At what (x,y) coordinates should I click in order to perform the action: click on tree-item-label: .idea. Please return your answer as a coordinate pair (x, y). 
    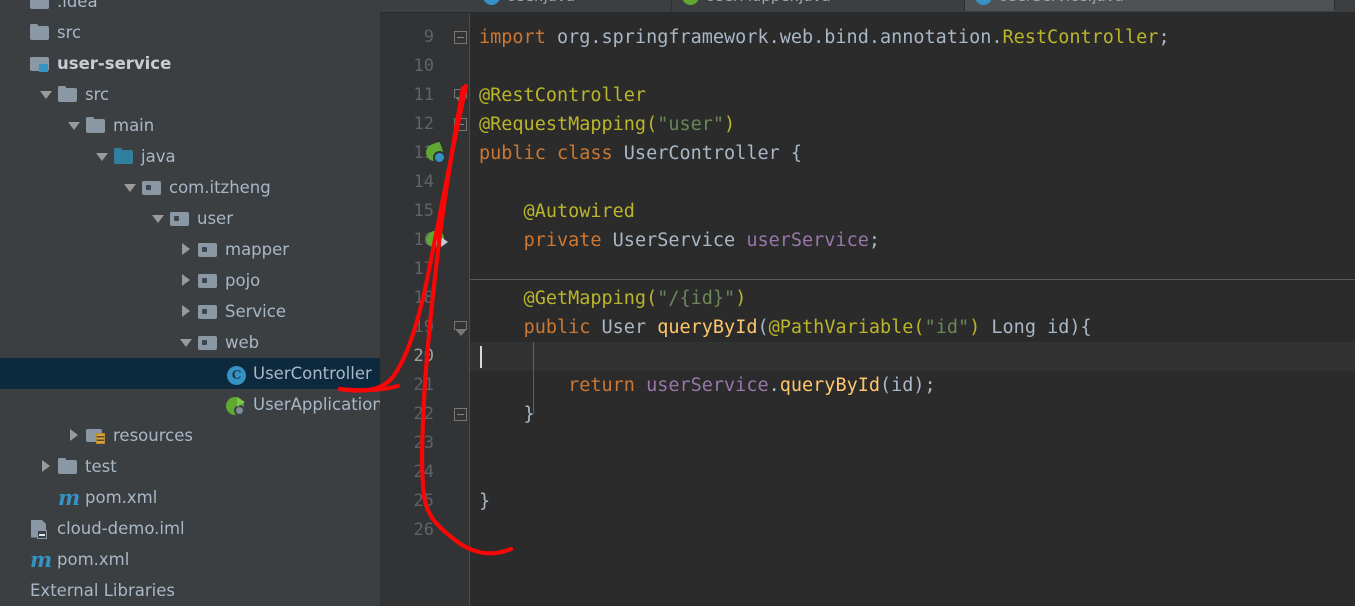
    Looking at the image, I should click on (77, 5).